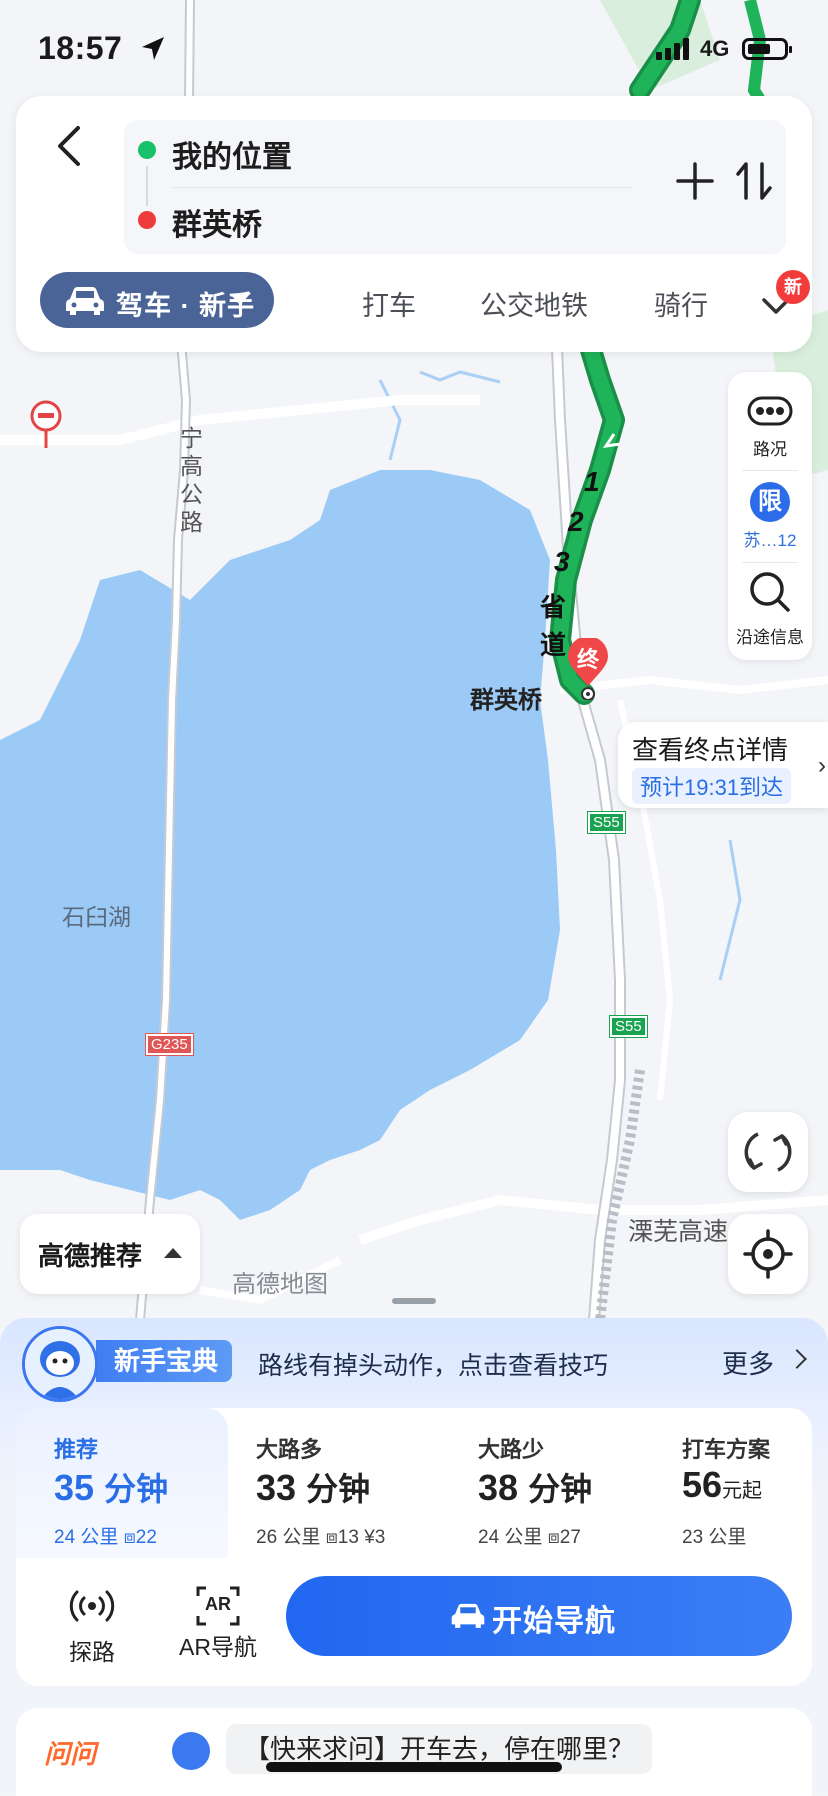 This screenshot has width=828, height=1796. What do you see at coordinates (169, 1044) in the screenshot?
I see `road-shield-g235: G235` at bounding box center [169, 1044].